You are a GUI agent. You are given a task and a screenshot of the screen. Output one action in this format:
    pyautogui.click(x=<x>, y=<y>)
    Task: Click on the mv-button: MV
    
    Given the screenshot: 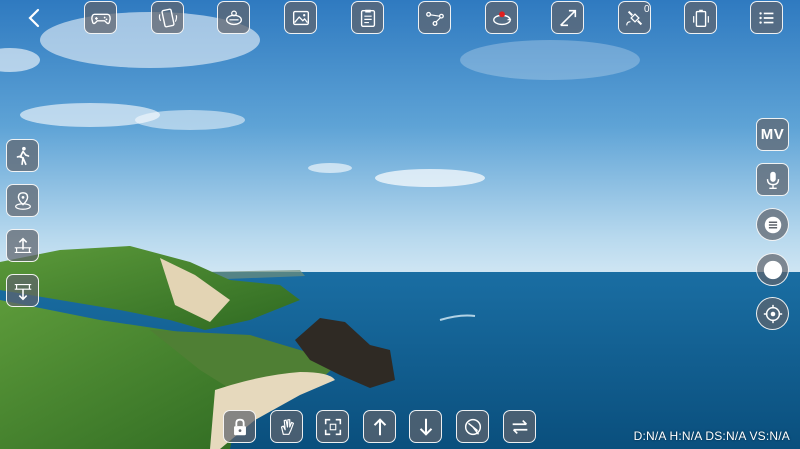 What is the action you would take?
    pyautogui.click(x=772, y=134)
    